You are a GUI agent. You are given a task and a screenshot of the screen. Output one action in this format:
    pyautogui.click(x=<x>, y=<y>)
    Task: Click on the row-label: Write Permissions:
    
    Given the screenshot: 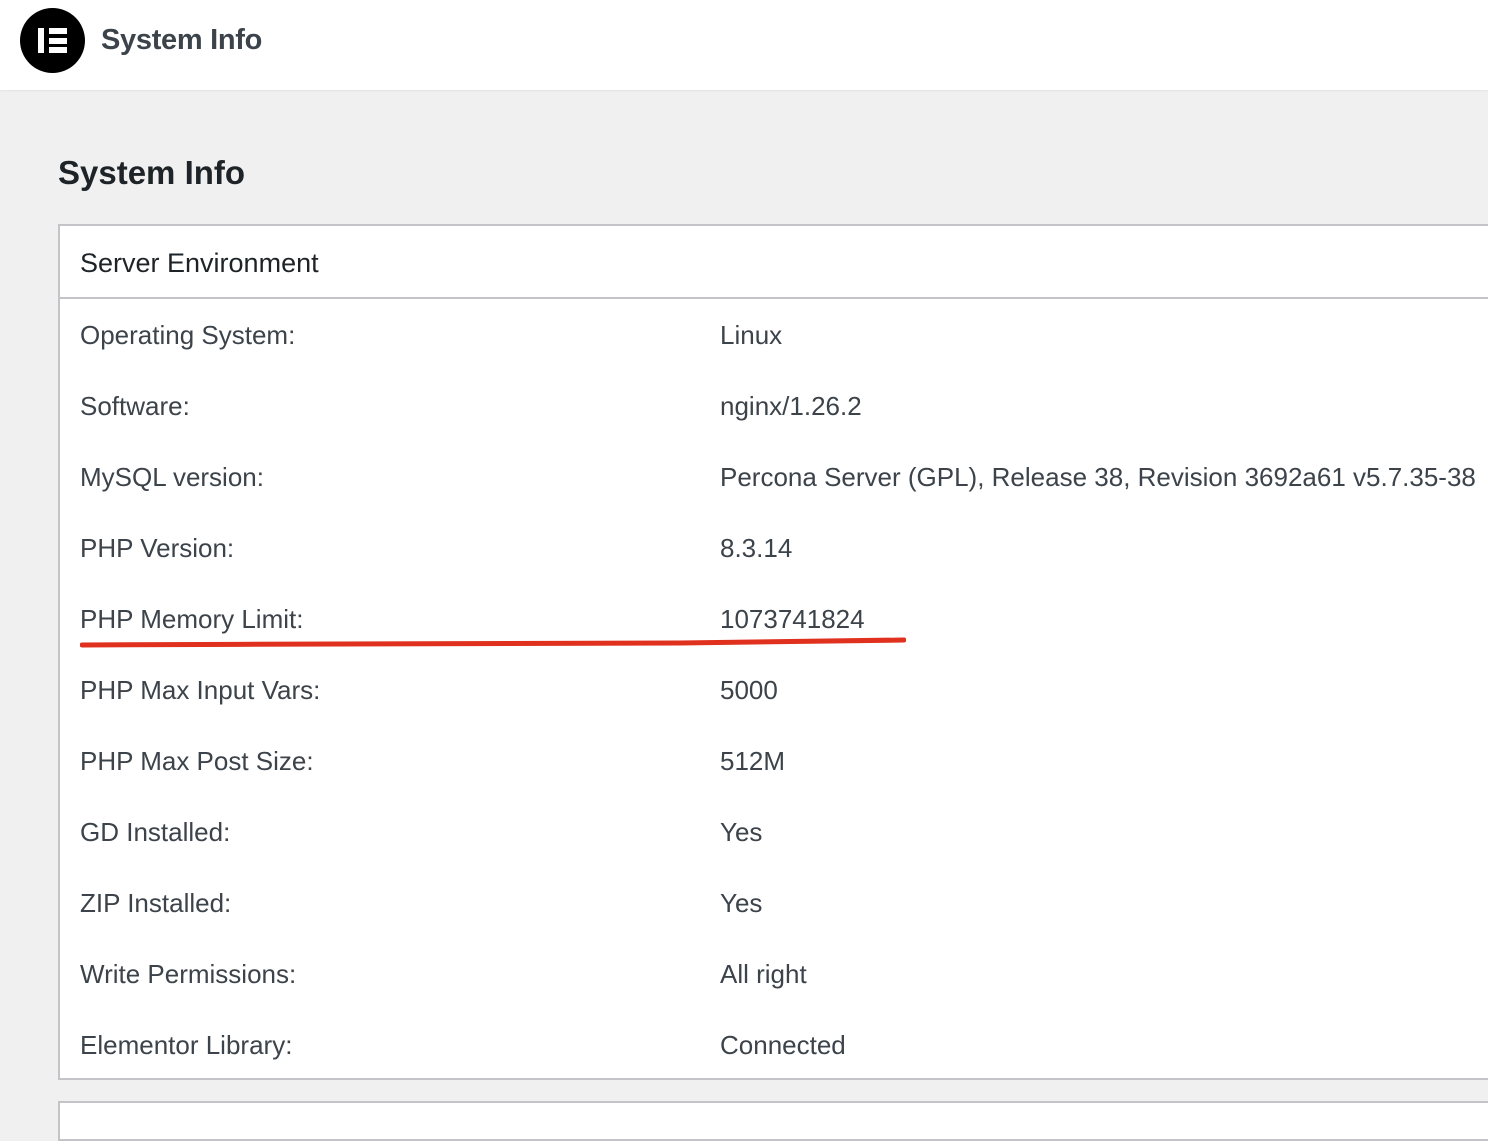 What is the action you would take?
    pyautogui.click(x=188, y=974)
    